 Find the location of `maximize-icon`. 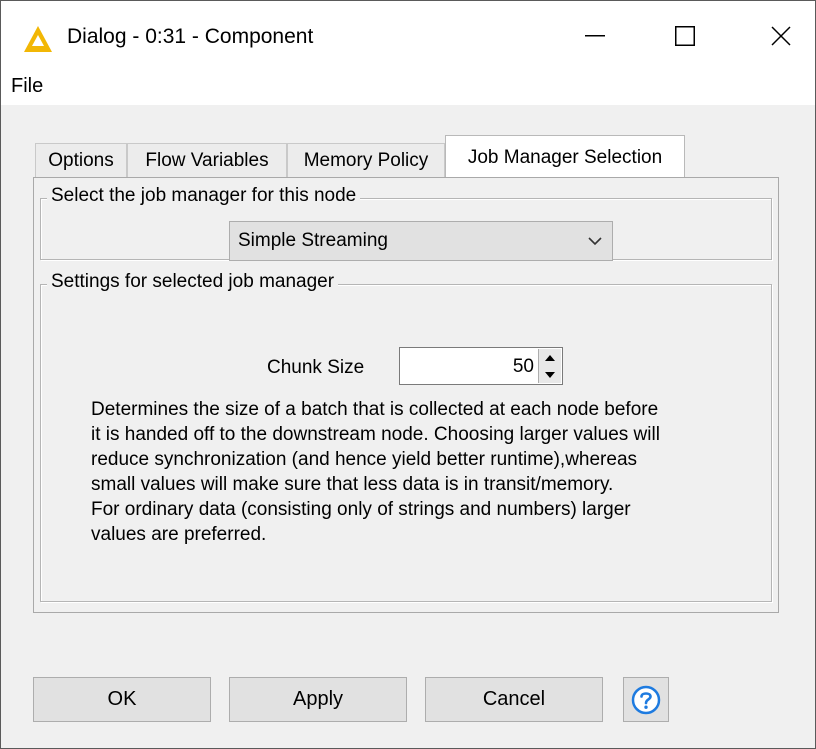

maximize-icon is located at coordinates (685, 36).